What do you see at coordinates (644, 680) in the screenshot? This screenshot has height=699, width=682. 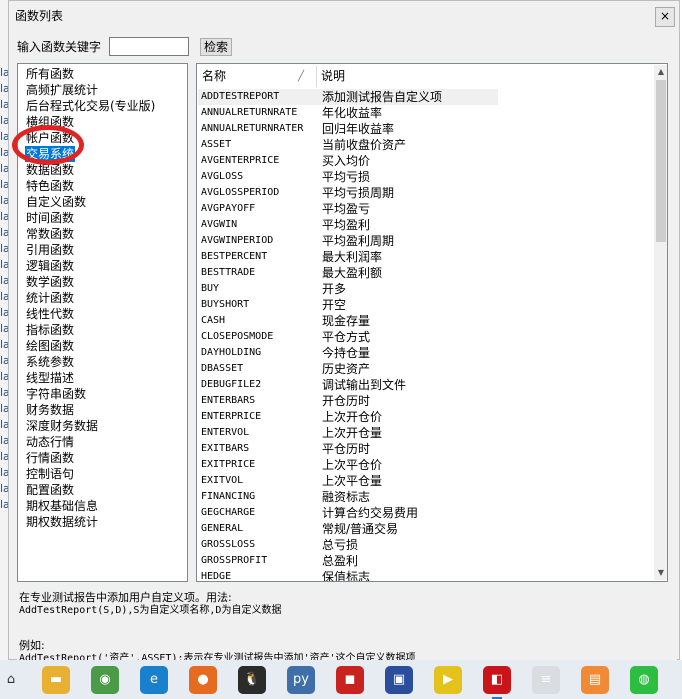 I see `wechat-icon: ◍` at bounding box center [644, 680].